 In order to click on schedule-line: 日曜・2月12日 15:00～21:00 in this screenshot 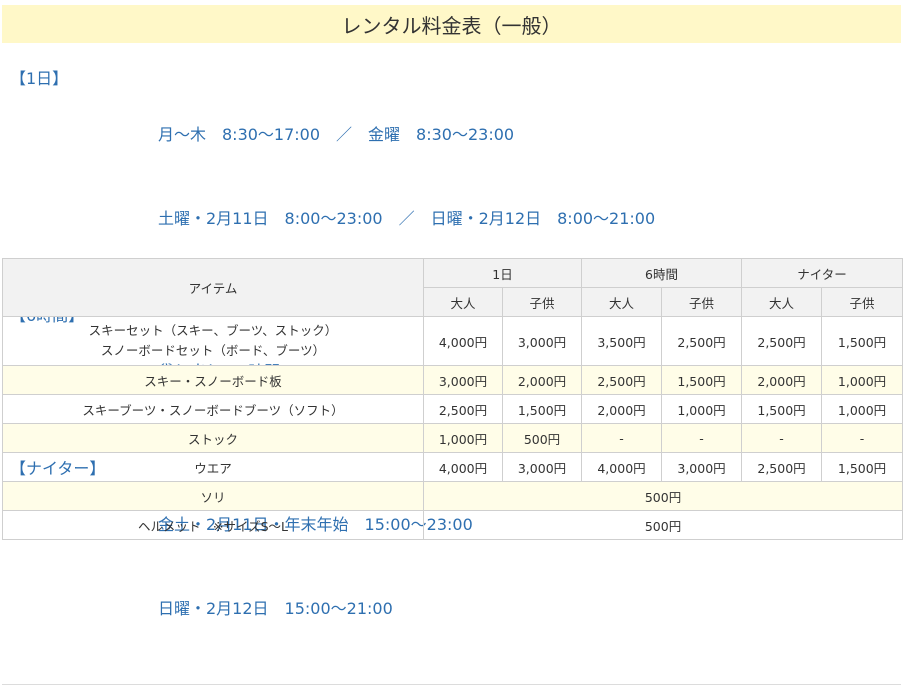, I will do `click(275, 608)`.